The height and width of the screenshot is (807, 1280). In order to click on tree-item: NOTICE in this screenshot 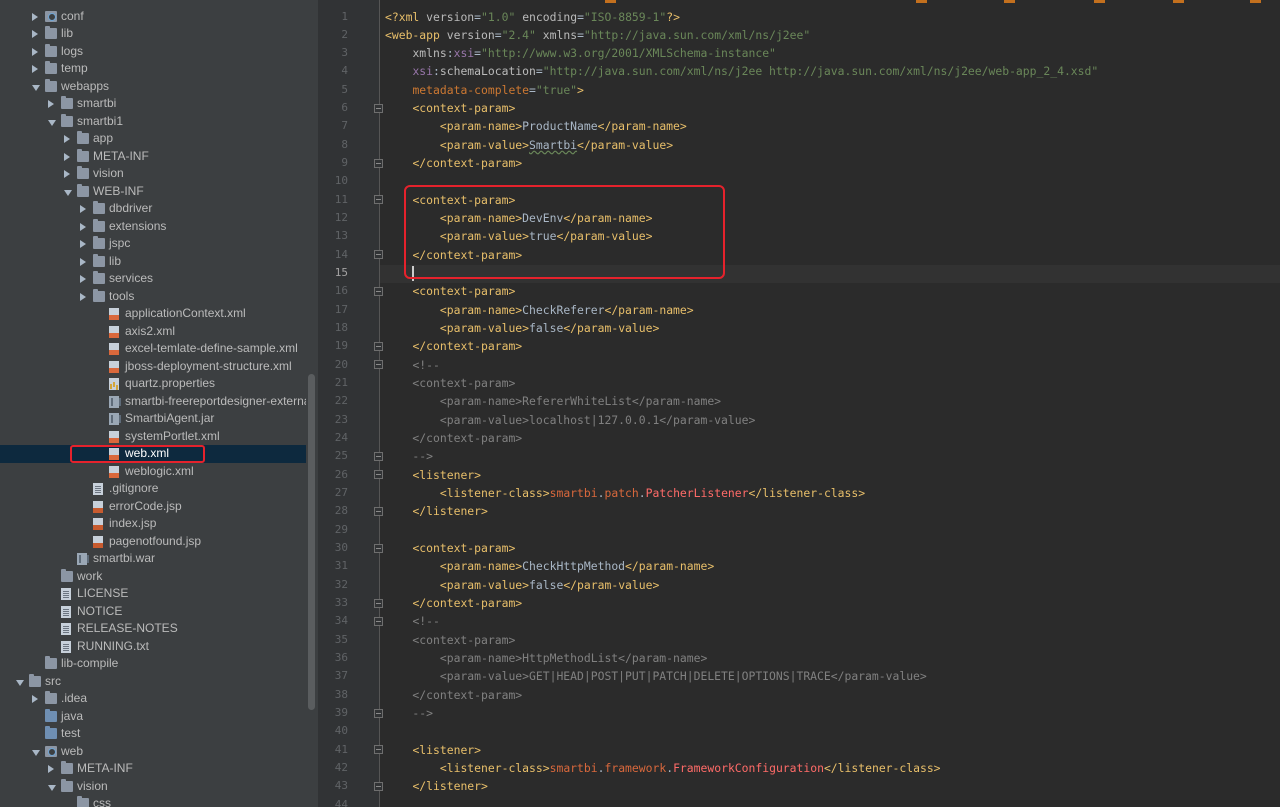, I will do `click(153, 612)`.